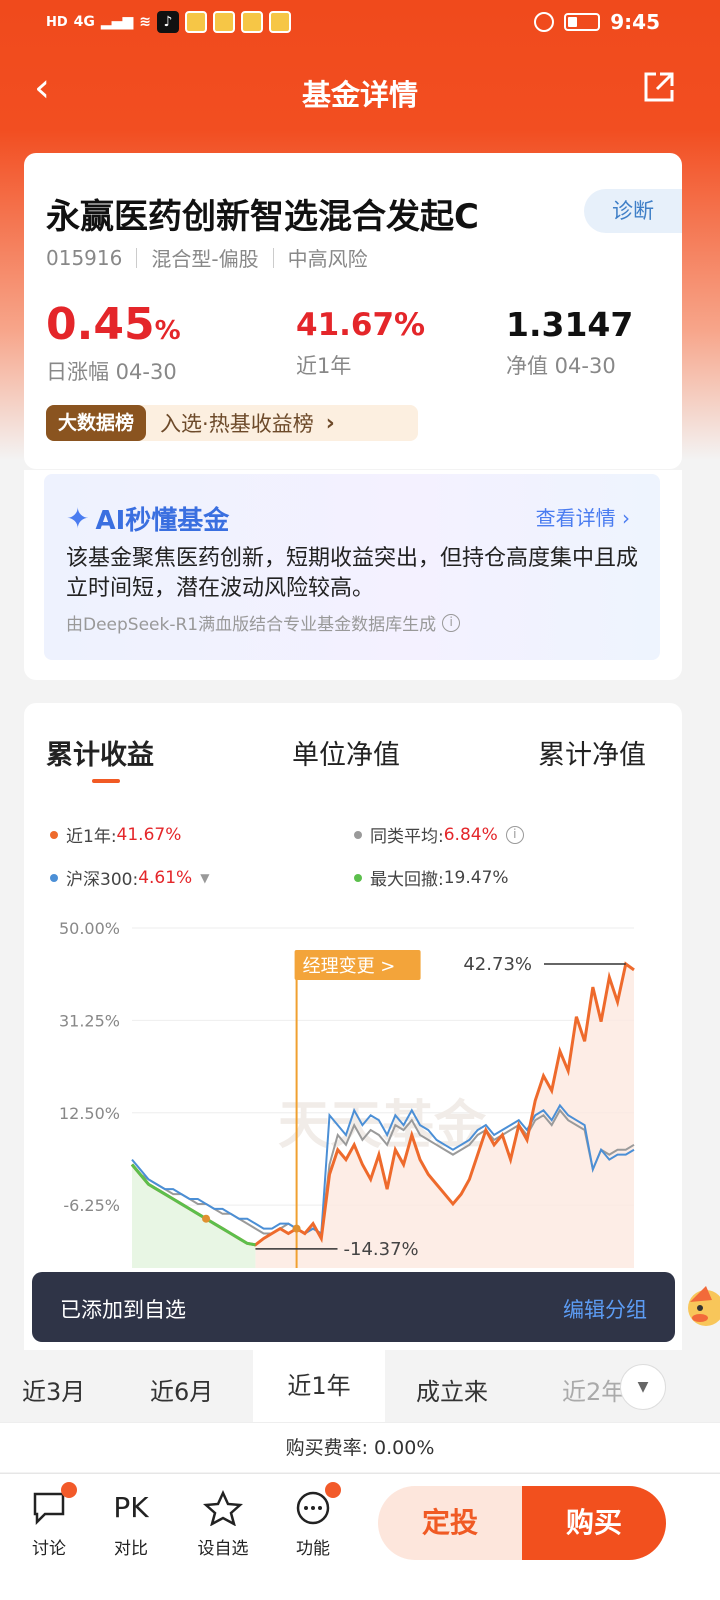  What do you see at coordinates (643, 1387) in the screenshot?
I see `chevron-down-icon: ▼` at bounding box center [643, 1387].